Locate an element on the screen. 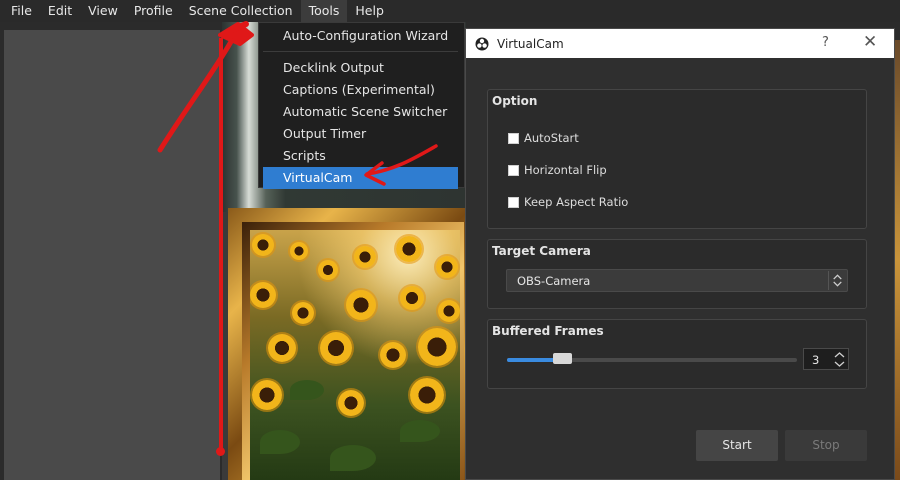 This screenshot has width=900, height=480. sunflower-painting is located at coordinates (355, 355).